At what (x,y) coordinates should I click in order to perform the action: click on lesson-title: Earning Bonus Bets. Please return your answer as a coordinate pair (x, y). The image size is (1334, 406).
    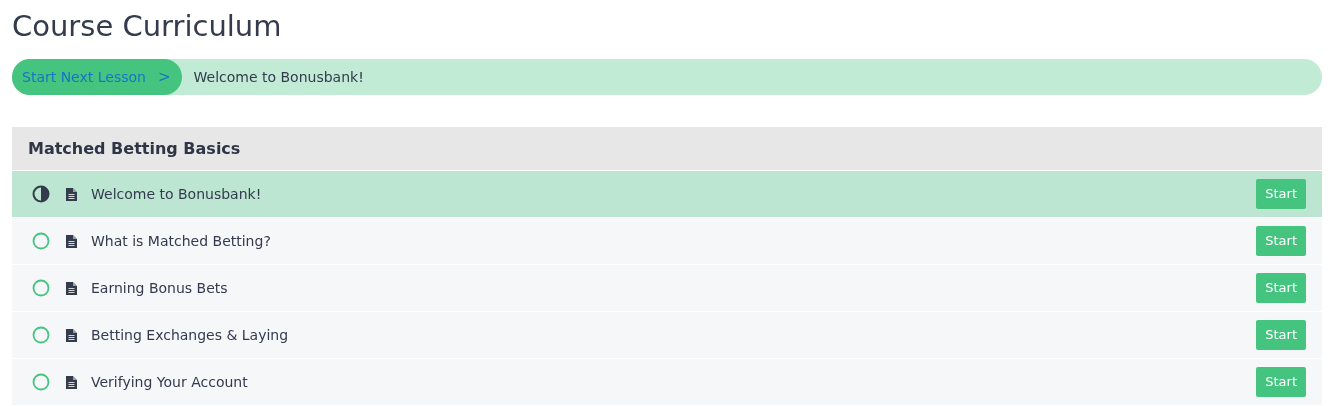
    Looking at the image, I should click on (160, 288).